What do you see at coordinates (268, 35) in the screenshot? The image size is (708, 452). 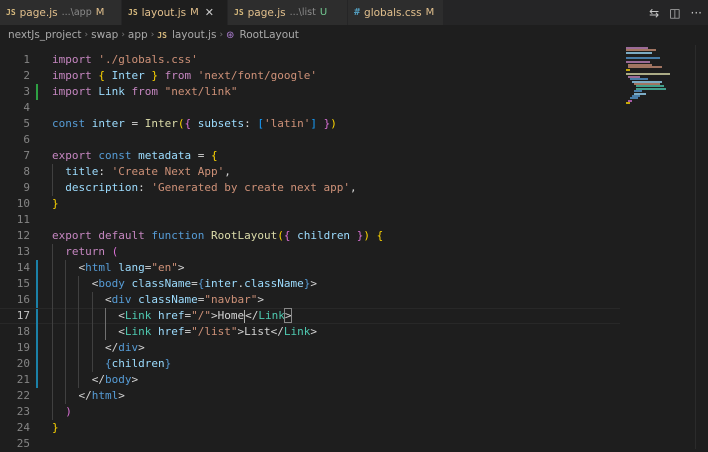 I see `breadcrumb-symbol: RootLayout` at bounding box center [268, 35].